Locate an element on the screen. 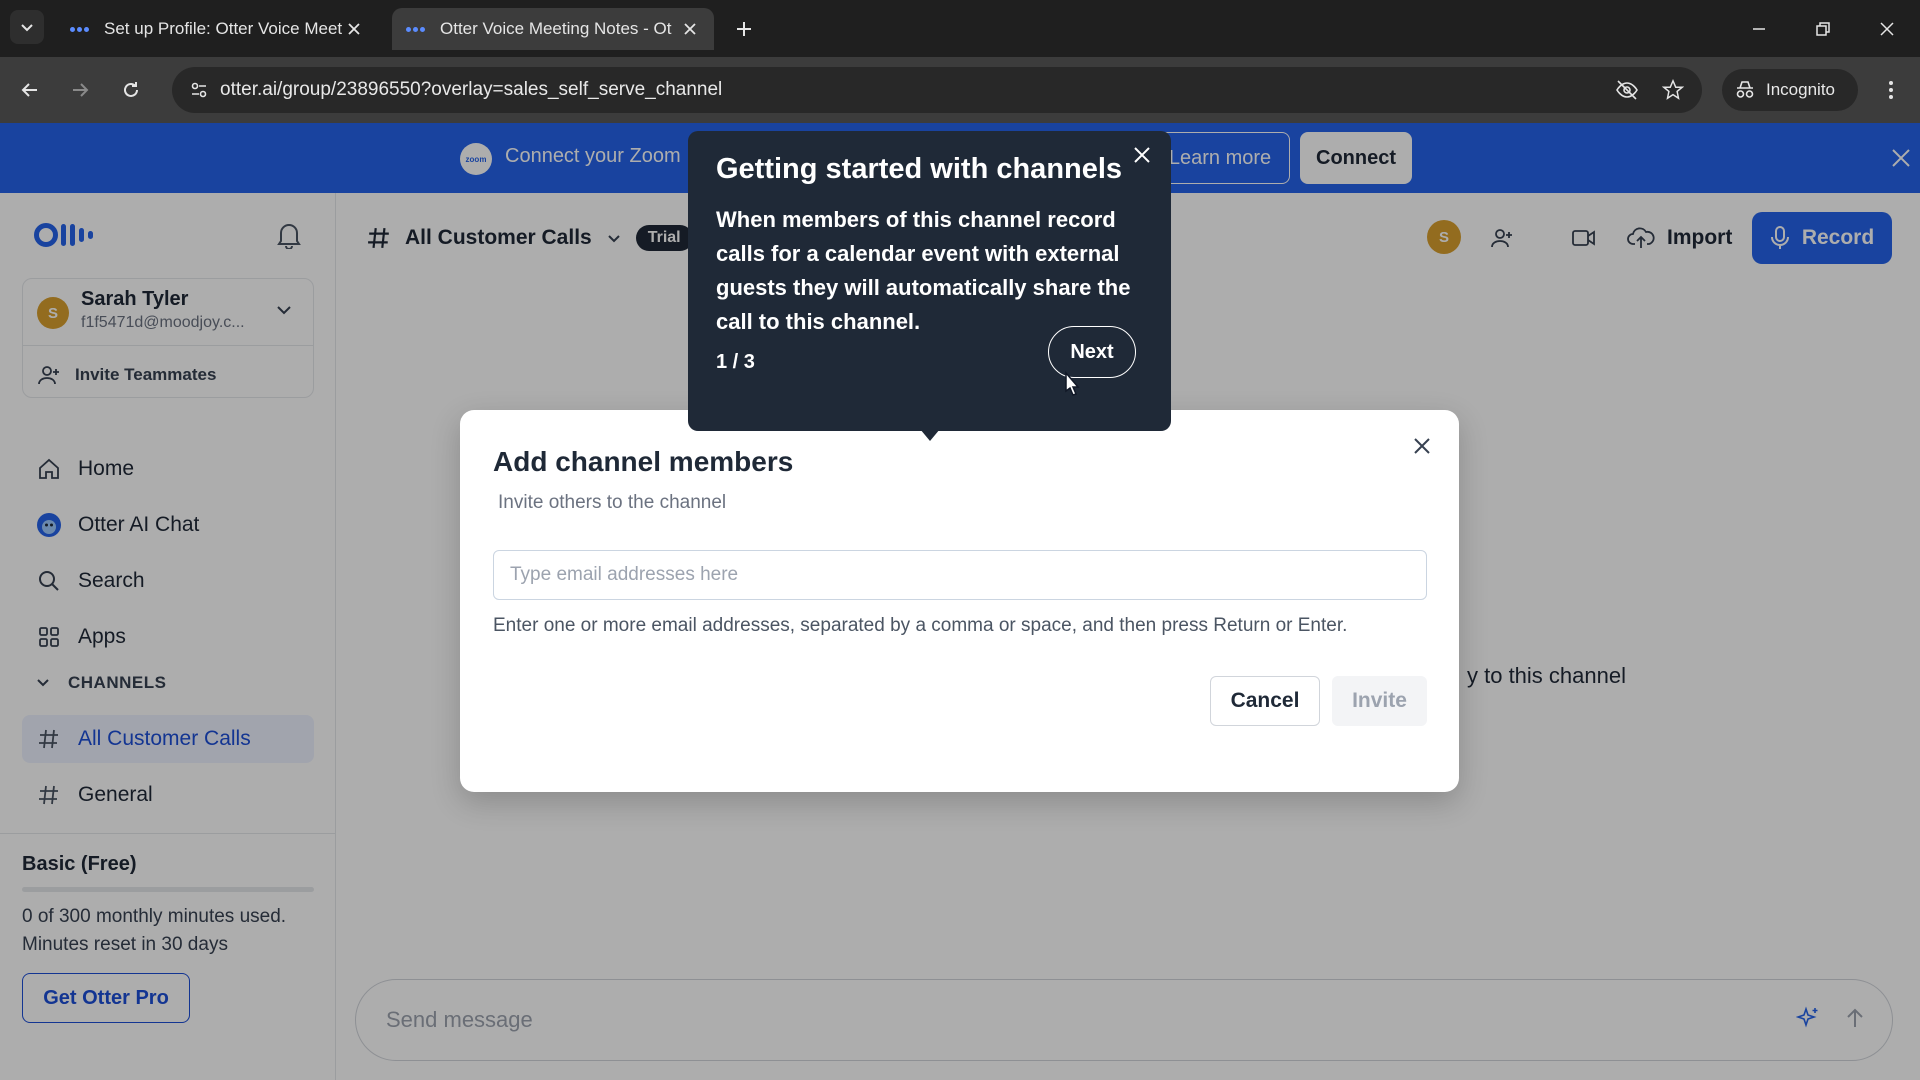 This screenshot has width=1920, height=1080. restore-button is located at coordinates (1823, 29).